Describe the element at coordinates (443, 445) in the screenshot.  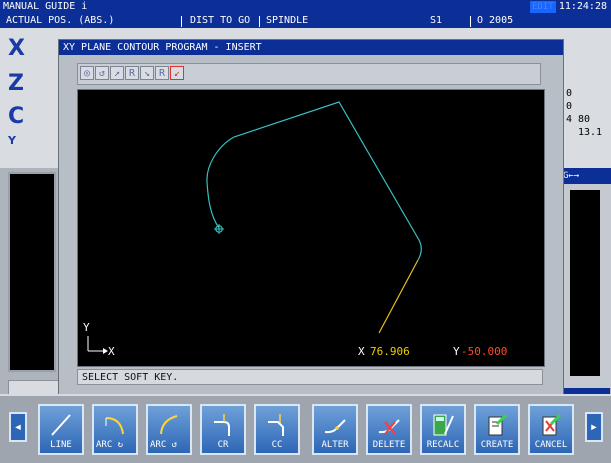
I see `softkey-label: RECALC` at that location.